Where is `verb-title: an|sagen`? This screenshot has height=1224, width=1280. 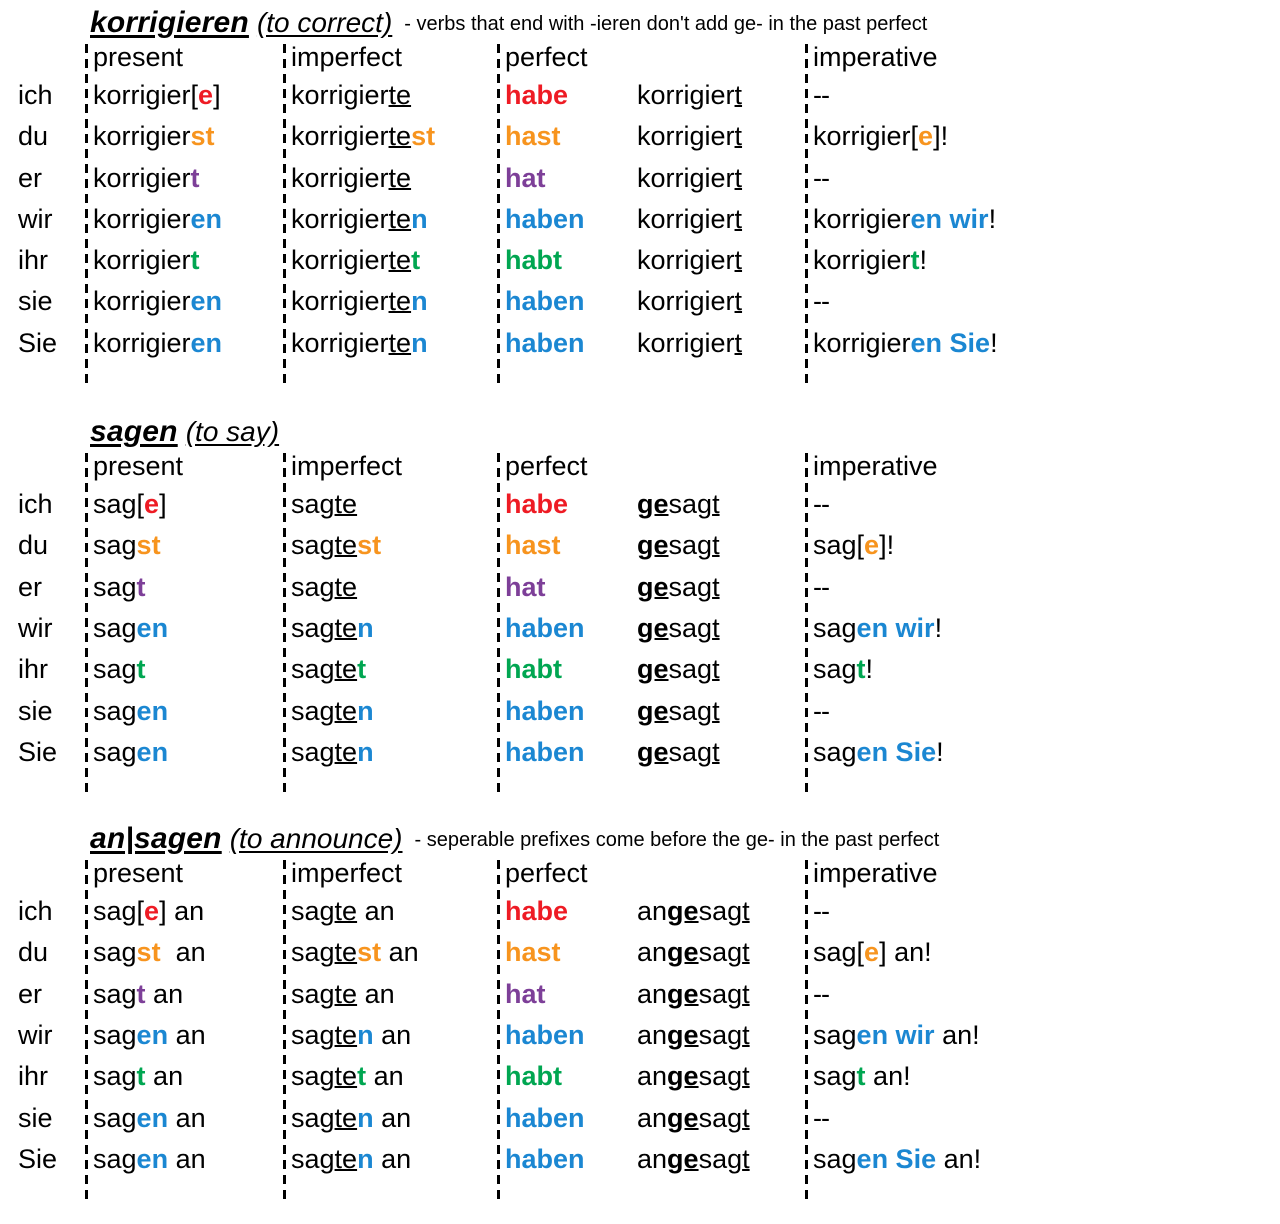
verb-title: an|sagen is located at coordinates (156, 839).